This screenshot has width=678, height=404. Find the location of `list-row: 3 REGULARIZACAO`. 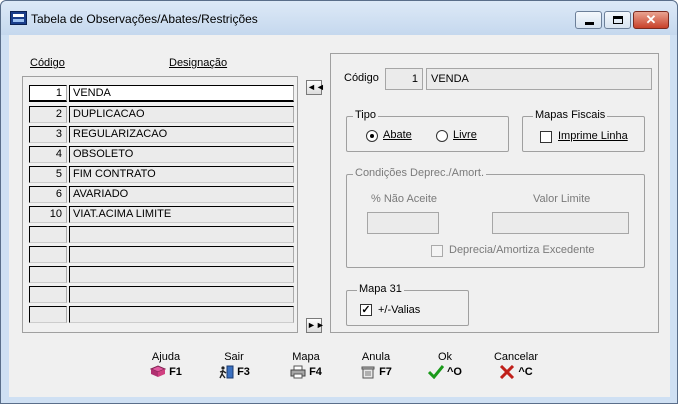

list-row: 3 REGULARIZACAO is located at coordinates (162, 134).